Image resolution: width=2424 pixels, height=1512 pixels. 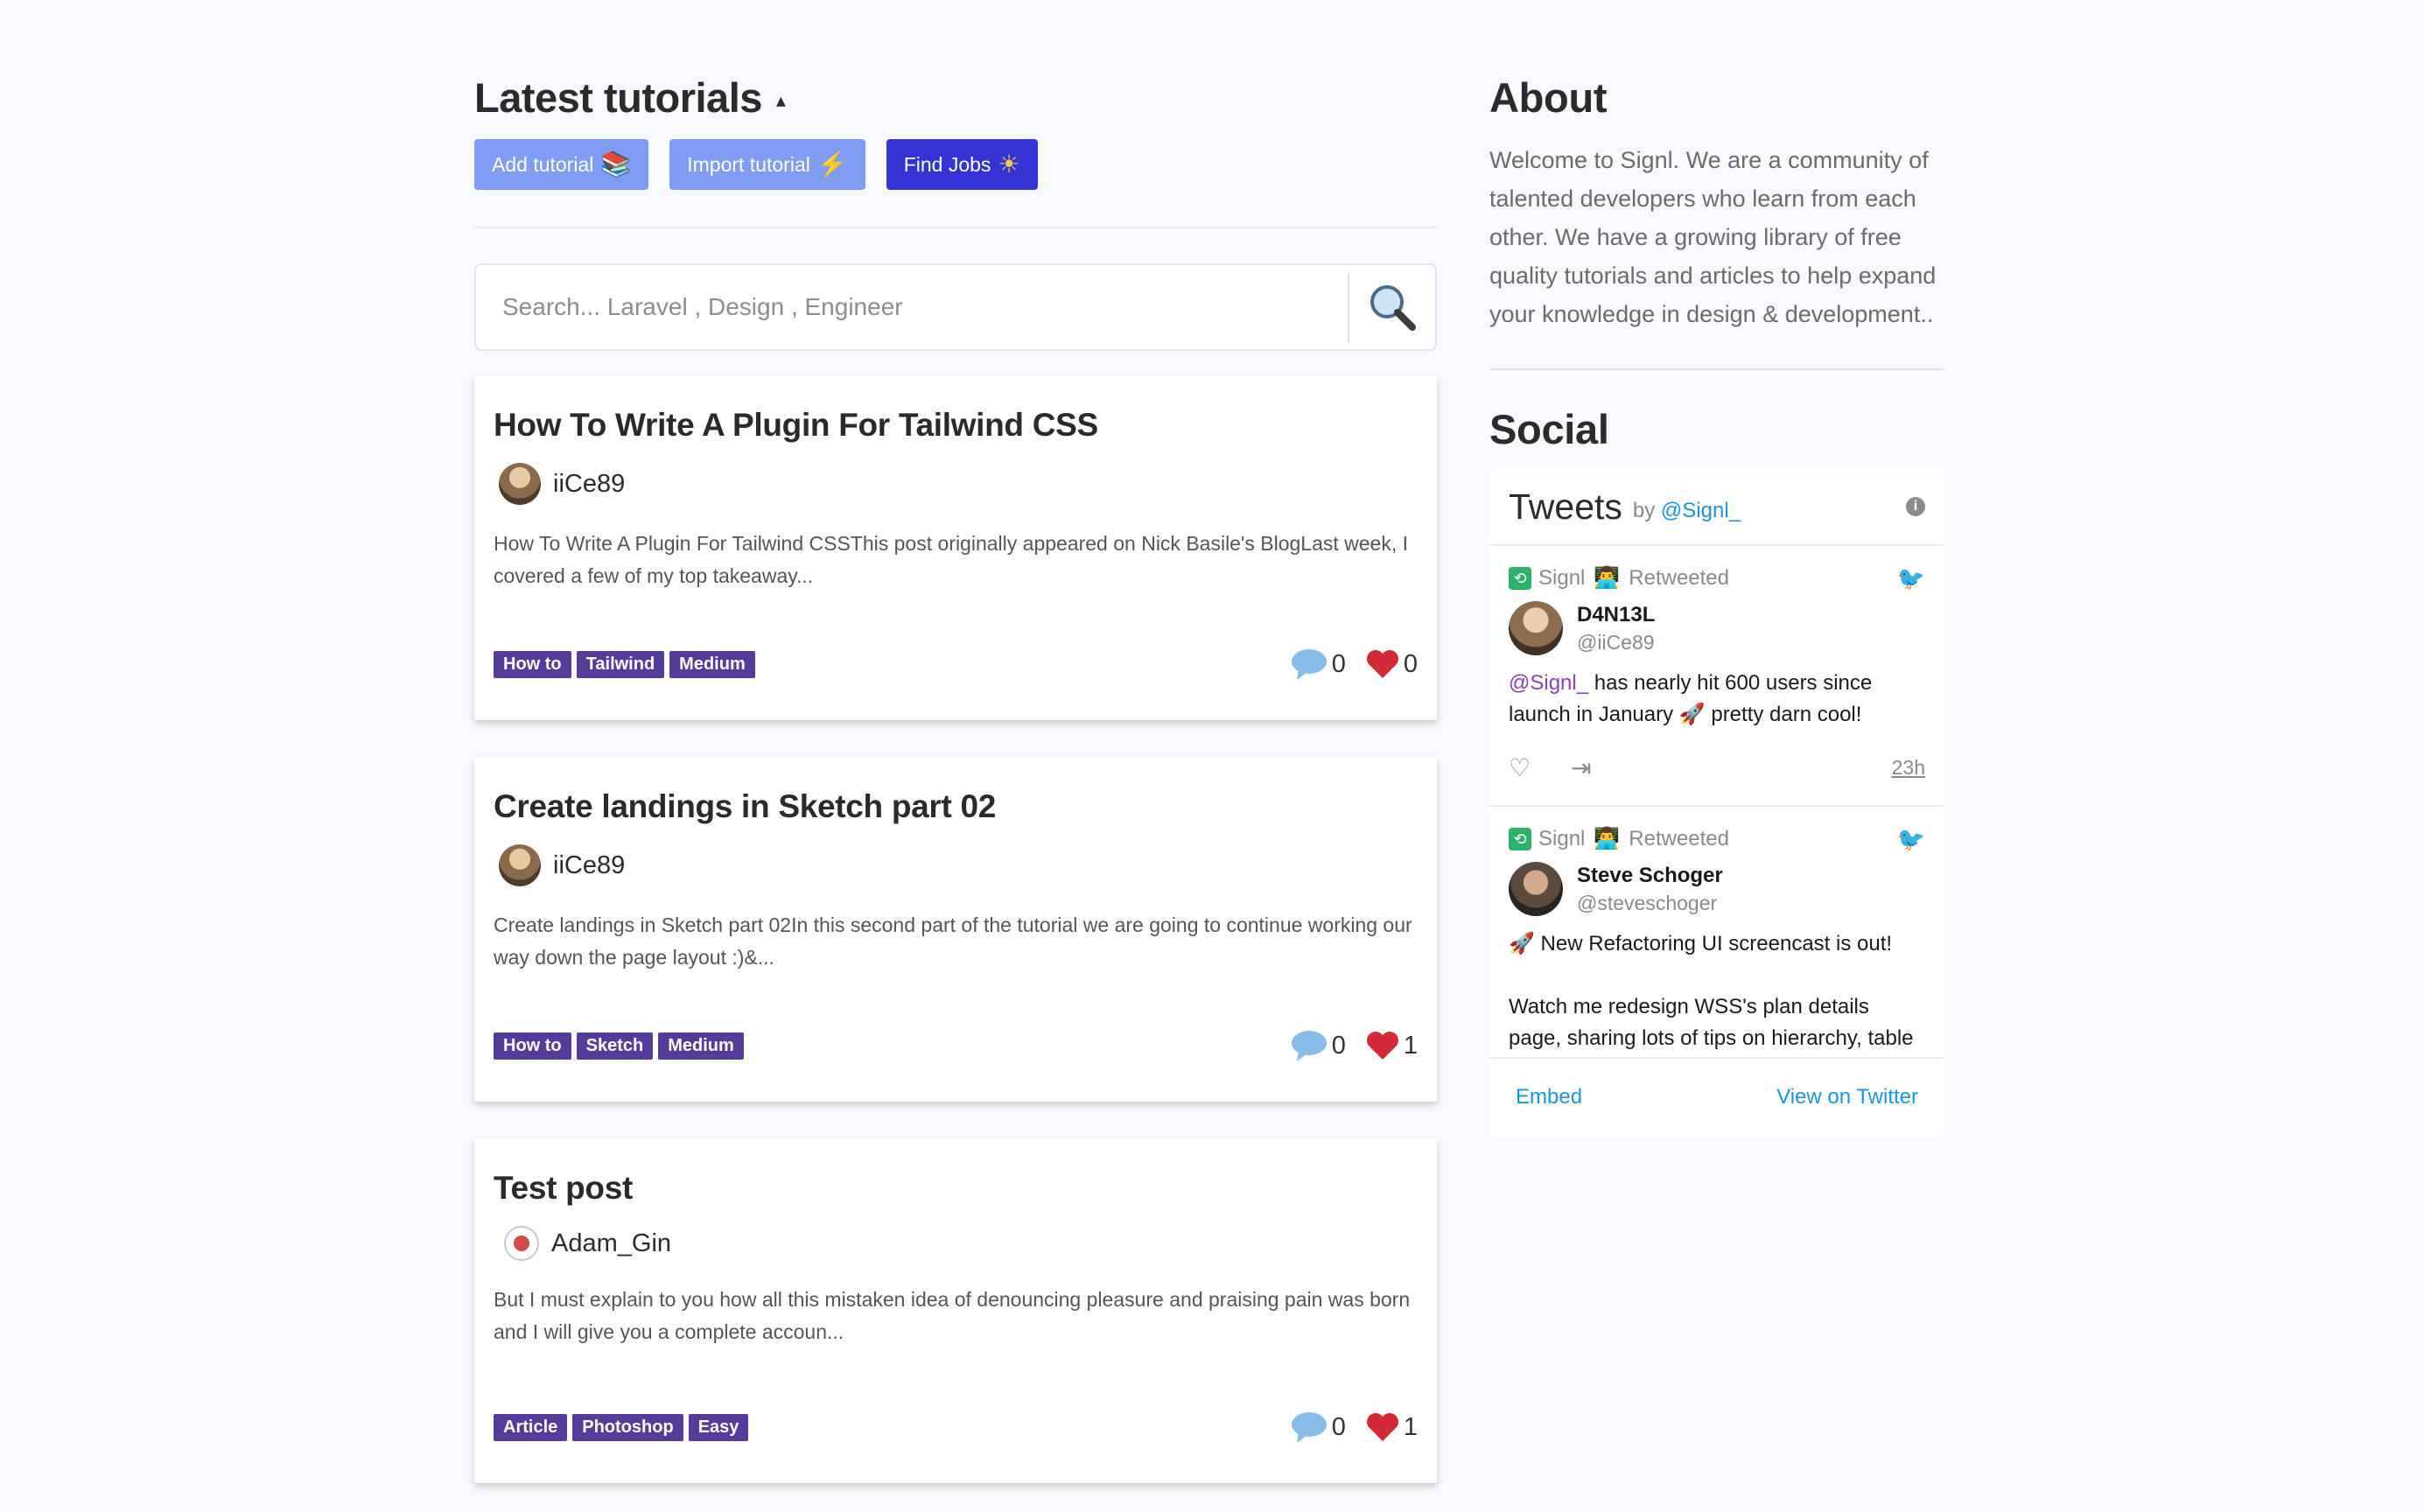 I want to click on tag: Photoshop, so click(x=627, y=1427).